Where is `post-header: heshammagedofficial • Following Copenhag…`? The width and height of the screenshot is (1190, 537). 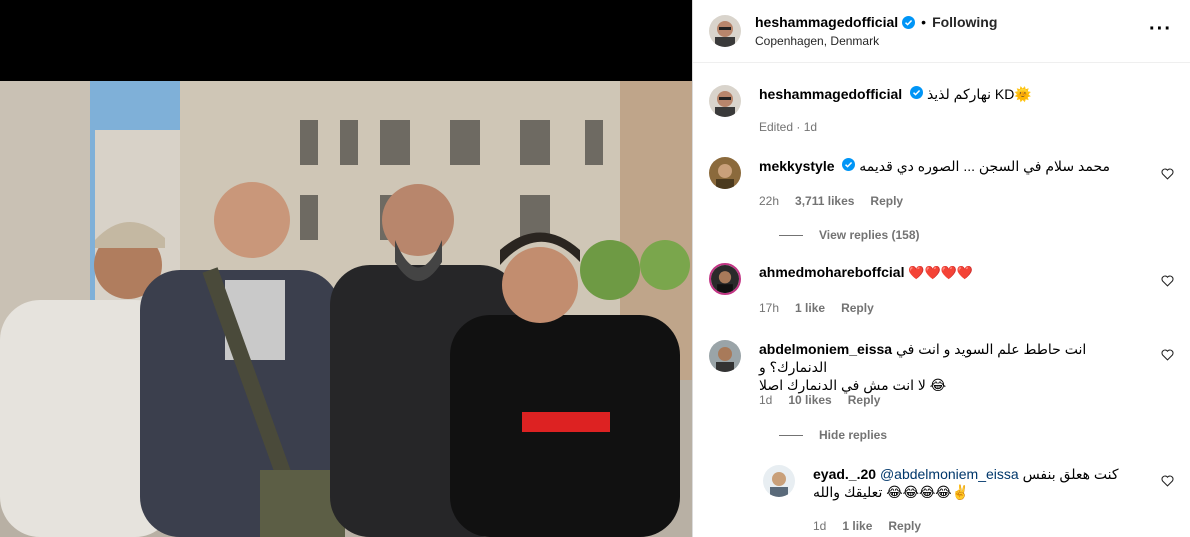
post-header: heshammagedofficial • Following Copenhag… is located at coordinates (941, 31).